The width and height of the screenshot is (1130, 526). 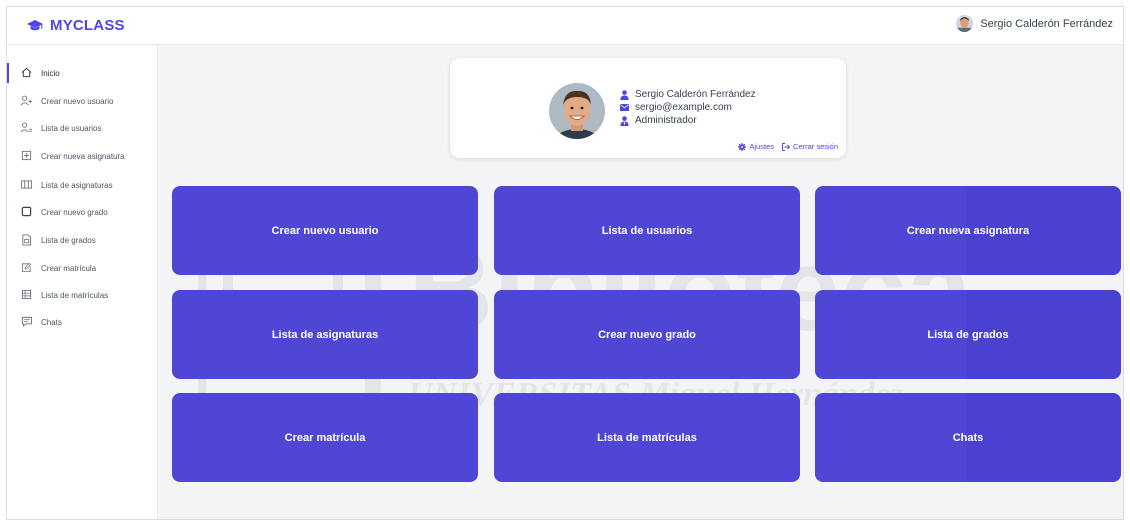 I want to click on sidebar-item-crear-matricula: Crear matrícula, so click(x=82, y=268).